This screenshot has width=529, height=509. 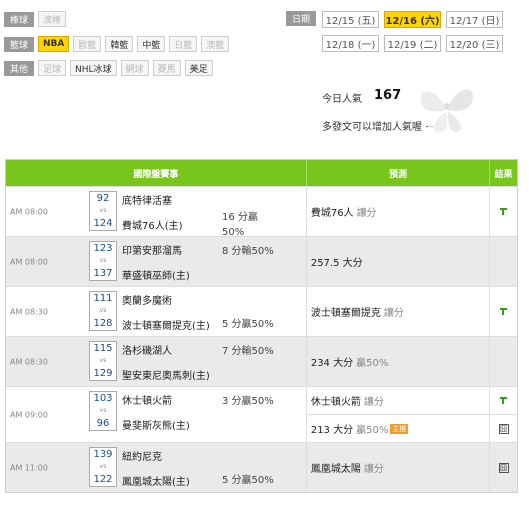 I want to click on prediction-cell: 波士頓塞爾提克 讓分, so click(x=399, y=311).